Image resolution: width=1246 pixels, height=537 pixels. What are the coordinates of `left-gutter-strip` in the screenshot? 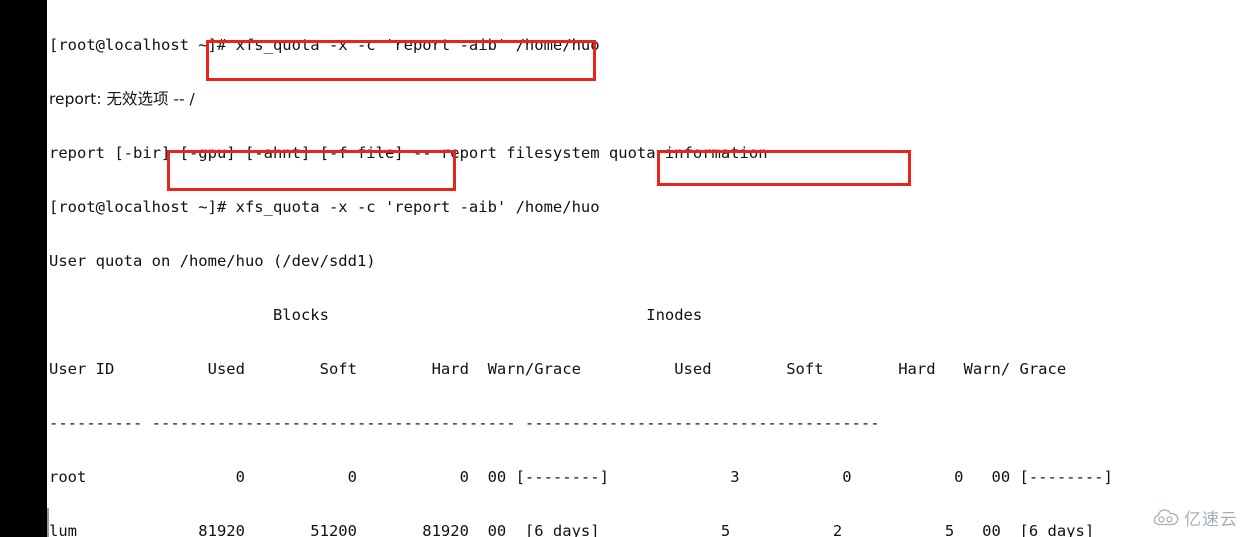 It's located at (23, 268).